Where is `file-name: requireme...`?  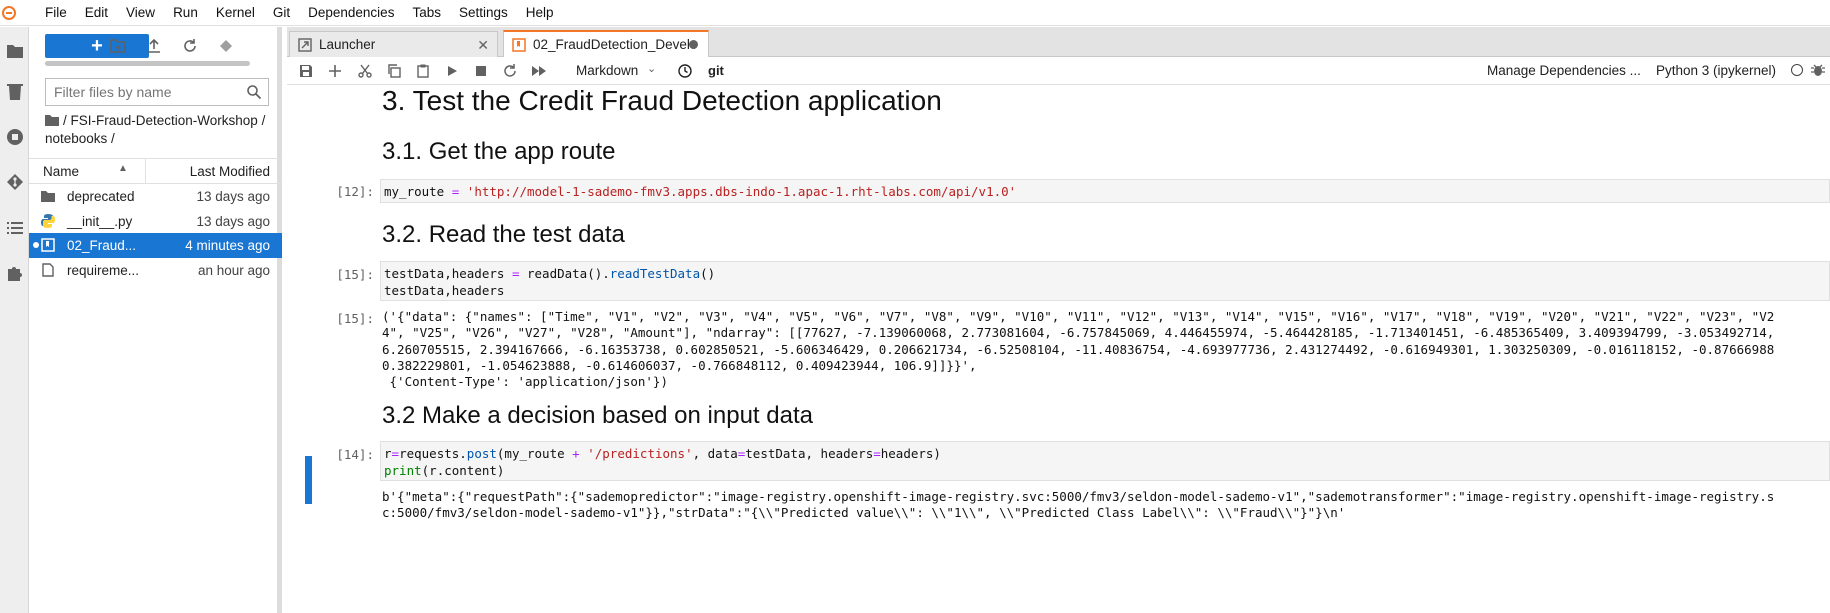
file-name: requireme... is located at coordinates (103, 270).